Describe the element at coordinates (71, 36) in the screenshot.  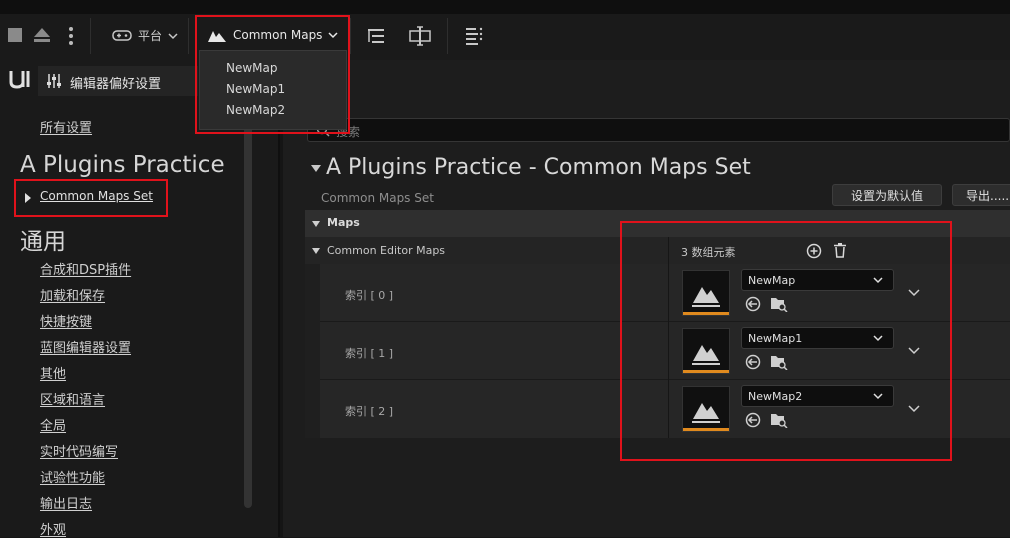
I see `more-options-icon` at that location.